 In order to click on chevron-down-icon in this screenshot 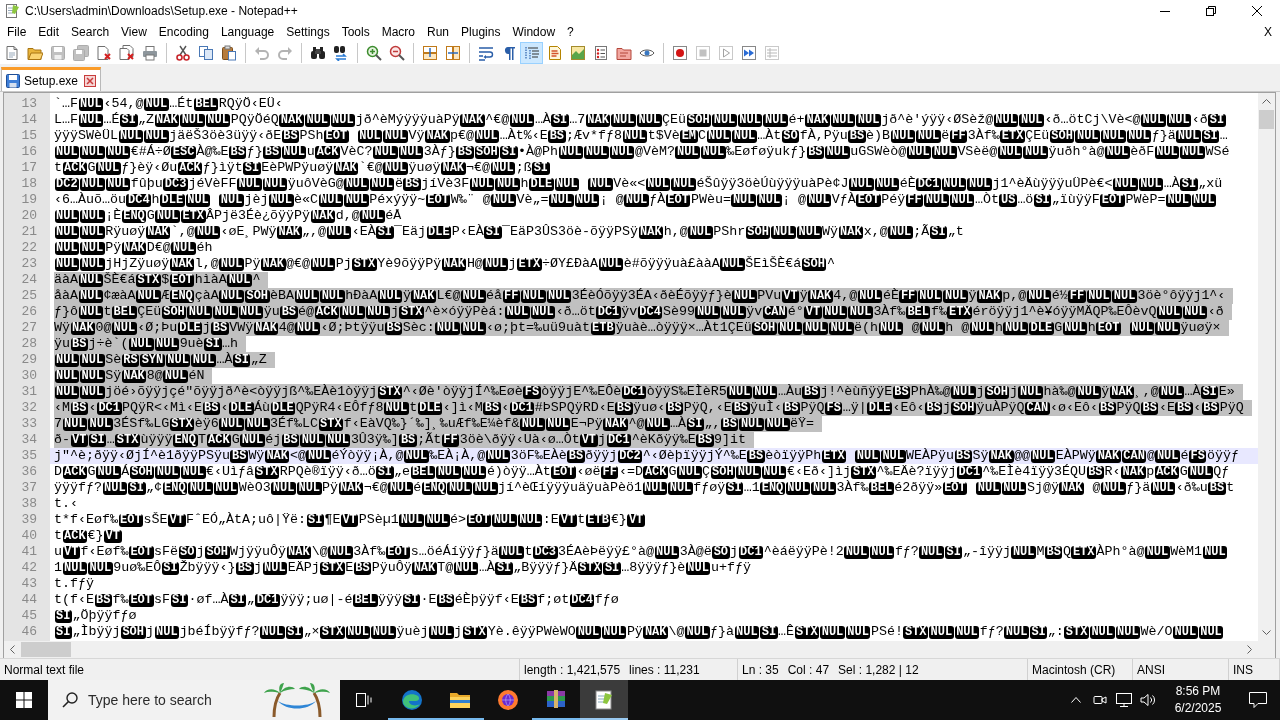, I will do `click(1266, 632)`.